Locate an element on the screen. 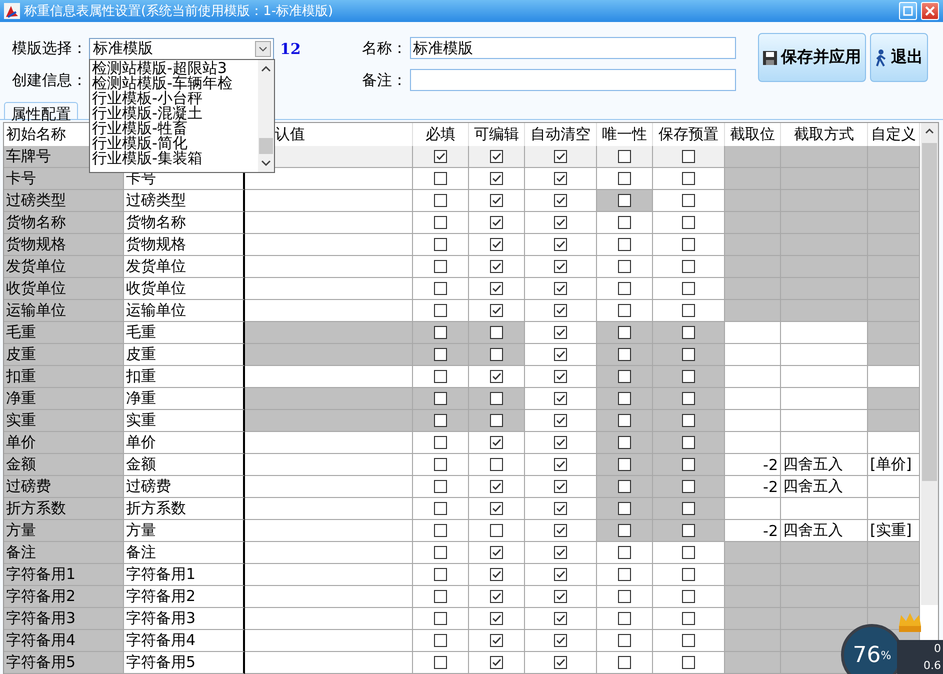 The width and height of the screenshot is (943, 674). dropdown-item: 检测站模版-车辆年检 is located at coordinates (174, 83).